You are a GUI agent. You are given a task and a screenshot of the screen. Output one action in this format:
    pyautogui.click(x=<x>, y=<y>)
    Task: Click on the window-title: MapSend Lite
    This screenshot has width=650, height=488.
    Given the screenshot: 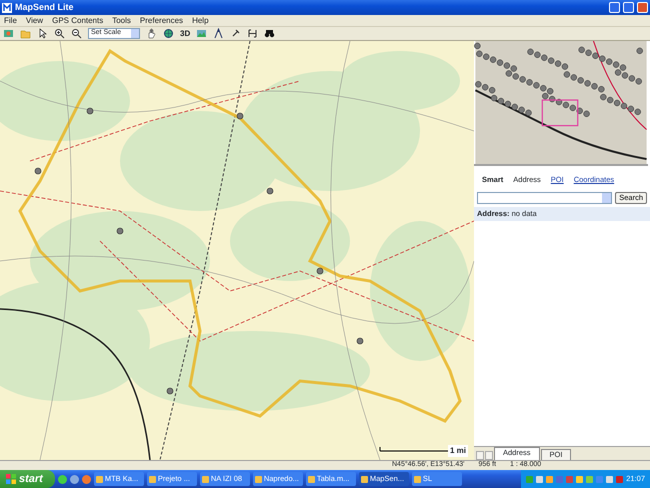 What is the action you would take?
    pyautogui.click(x=44, y=7)
    